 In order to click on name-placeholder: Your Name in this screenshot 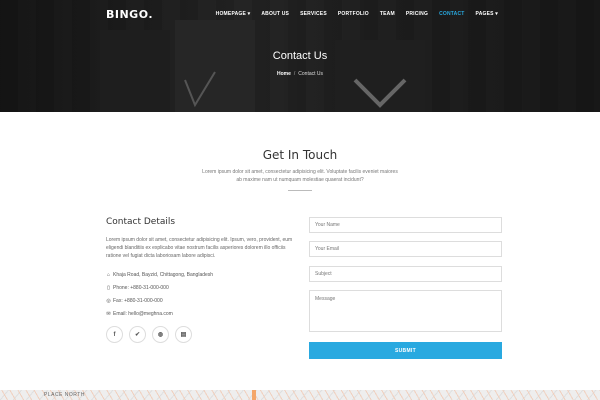, I will do `click(327, 225)`.